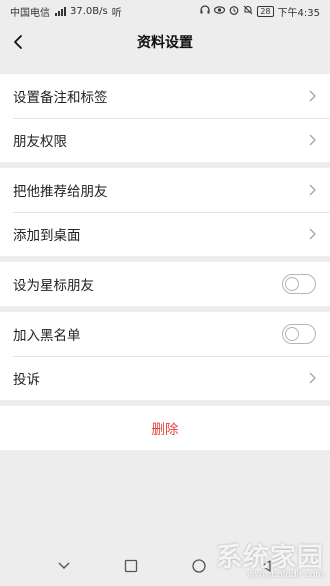 The image size is (330, 586). What do you see at coordinates (165, 378) in the screenshot?
I see `complain-item: 投诉` at bounding box center [165, 378].